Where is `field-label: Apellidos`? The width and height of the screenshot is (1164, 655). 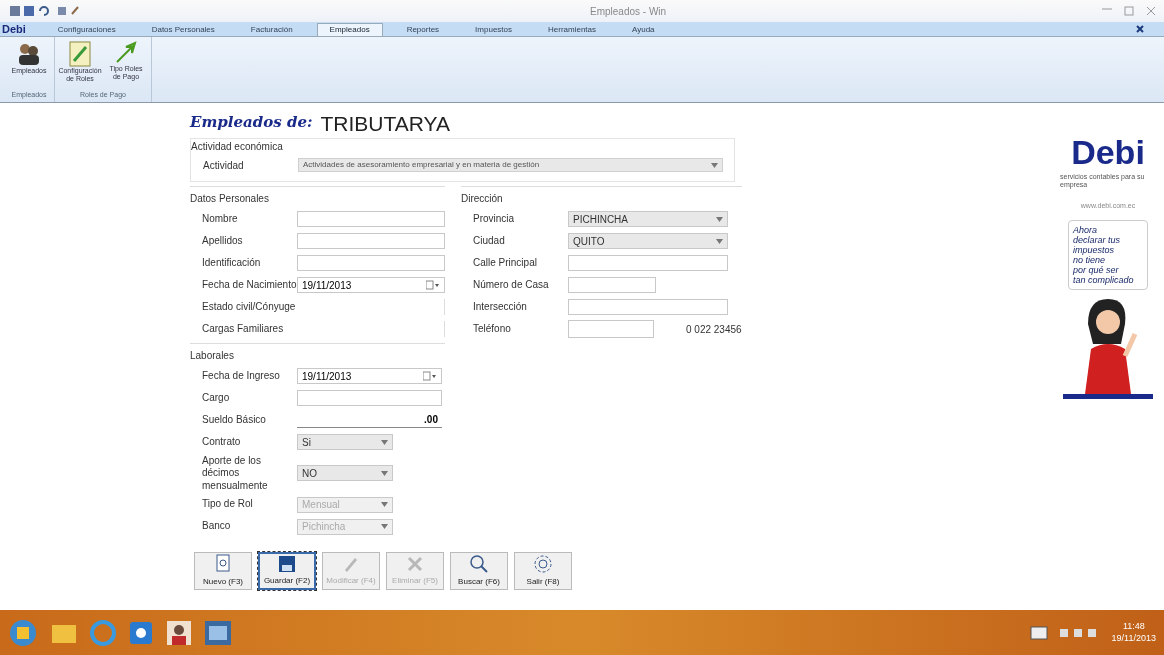 field-label: Apellidos is located at coordinates (223, 241).